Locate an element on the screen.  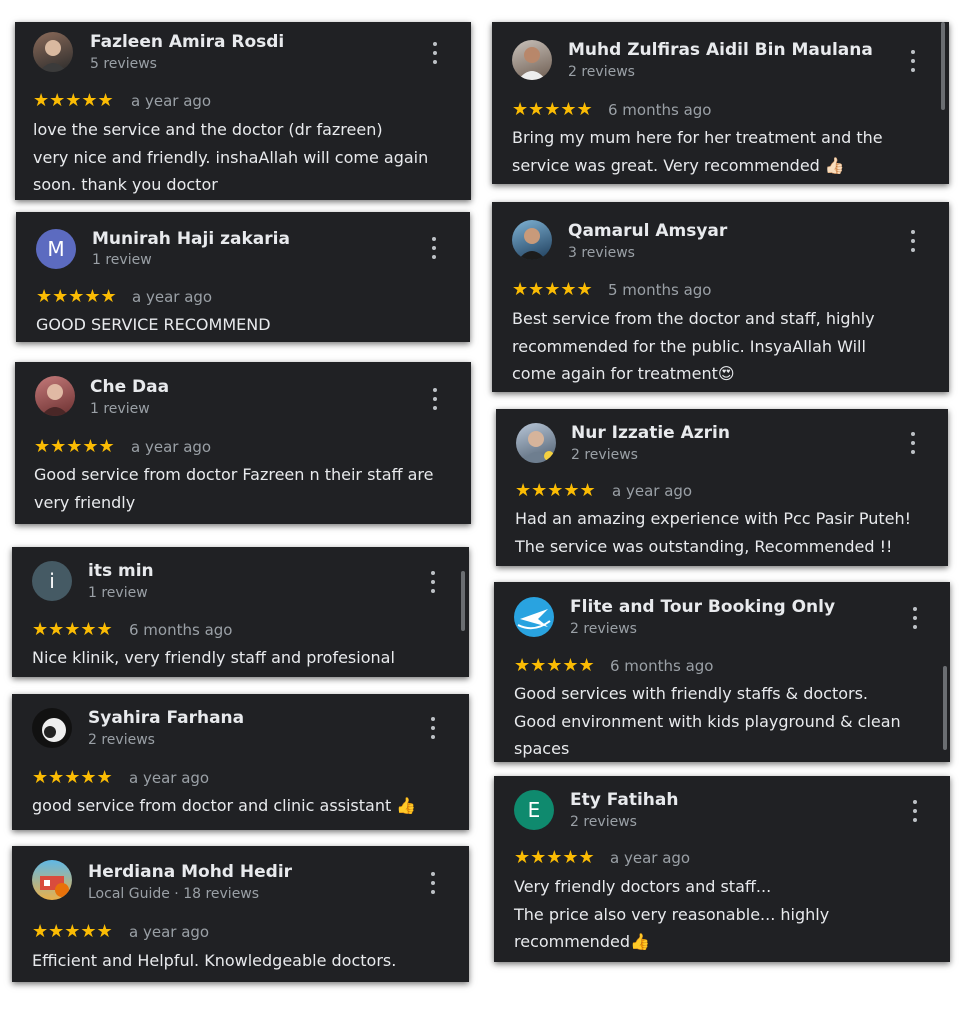
reviewer-avatar: i is located at coordinates (52, 581).